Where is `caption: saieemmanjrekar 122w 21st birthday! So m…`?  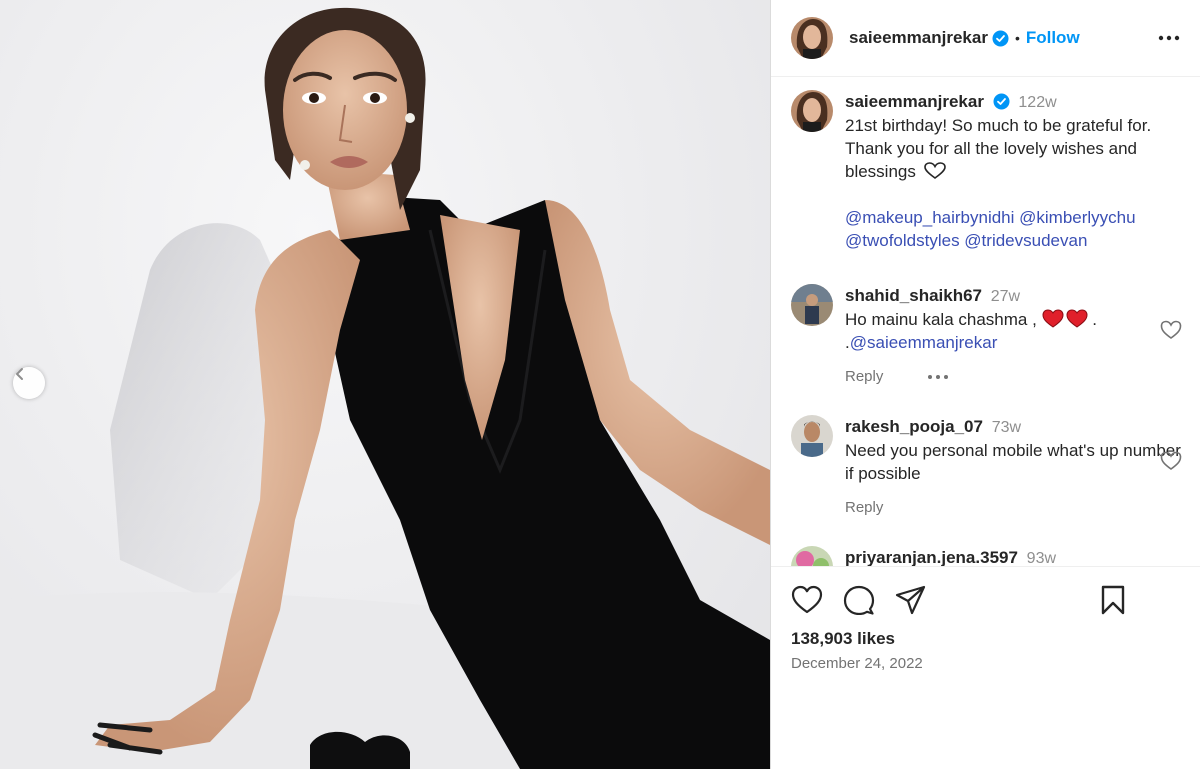
caption: saieemmanjrekar 122w 21st birthday! So m… is located at coordinates (986, 171).